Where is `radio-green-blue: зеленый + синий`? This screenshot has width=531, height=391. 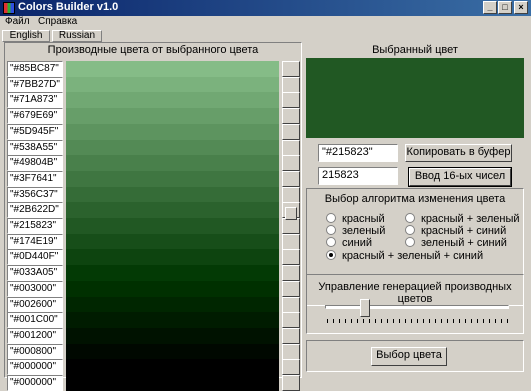
radio-green-blue: зеленый + синий is located at coordinates (456, 243).